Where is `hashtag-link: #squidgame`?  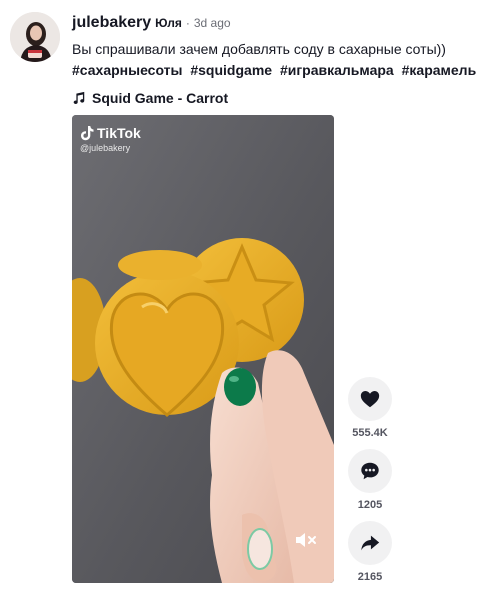
hashtag-link: #squidgame is located at coordinates (231, 70).